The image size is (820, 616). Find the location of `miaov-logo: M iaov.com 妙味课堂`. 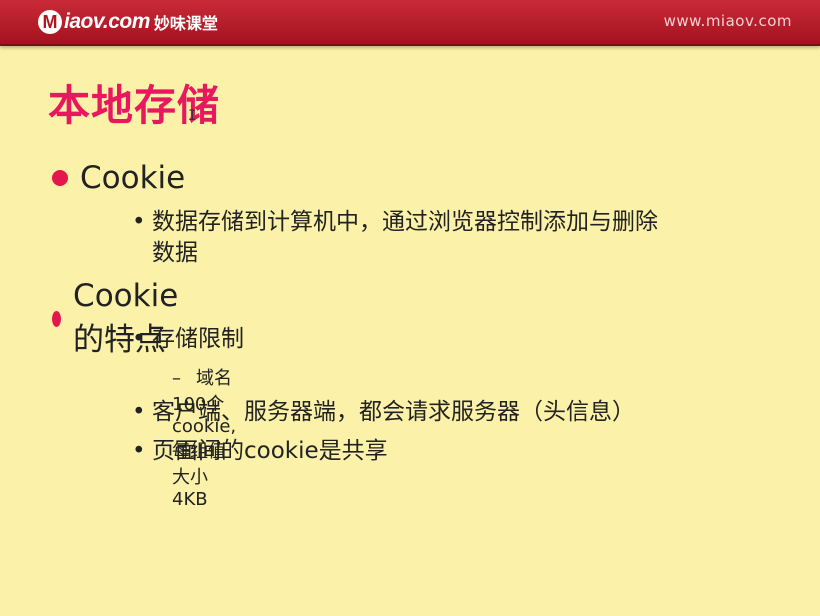

miaov-logo: M iaov.com 妙味课堂 is located at coordinates (128, 22).